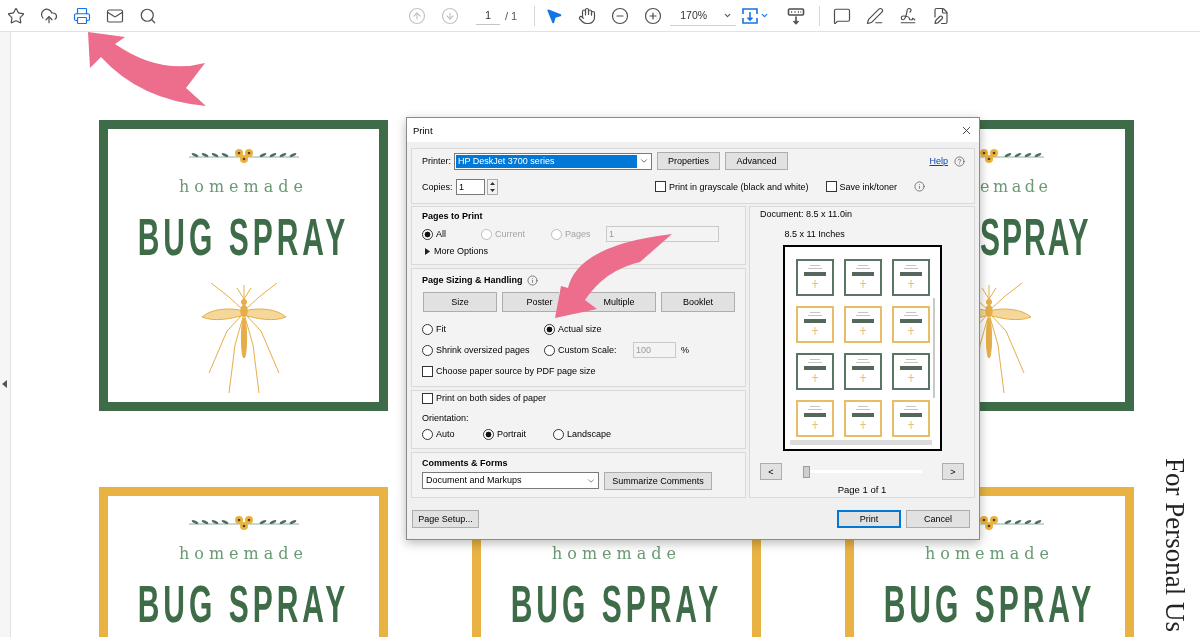 This screenshot has width=1200, height=637. I want to click on dialog-button: Properties, so click(688, 161).